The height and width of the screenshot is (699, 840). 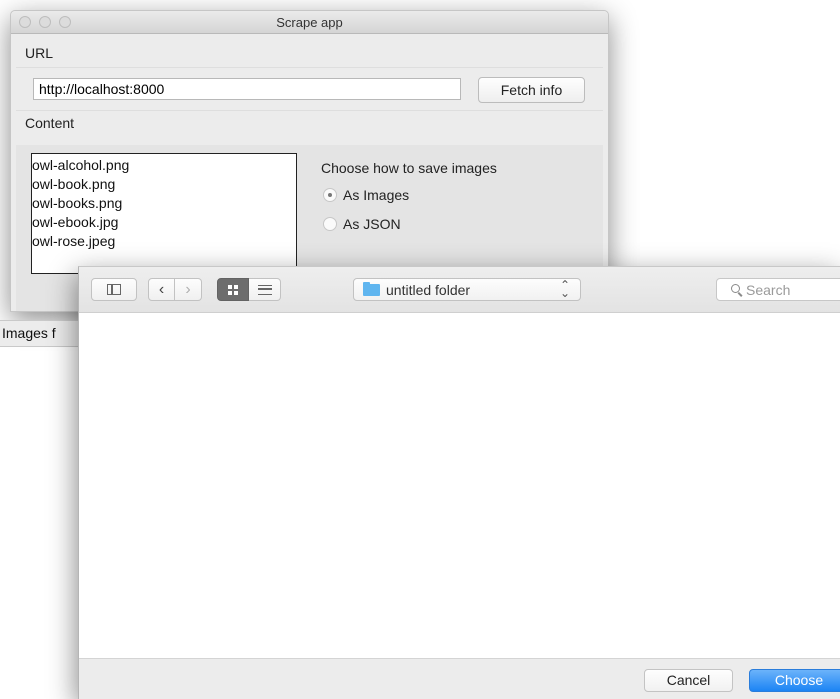 I want to click on dialog-toolbar: ‹ › untitled folder ⌃ ⌄ Search, so click(x=459, y=290).